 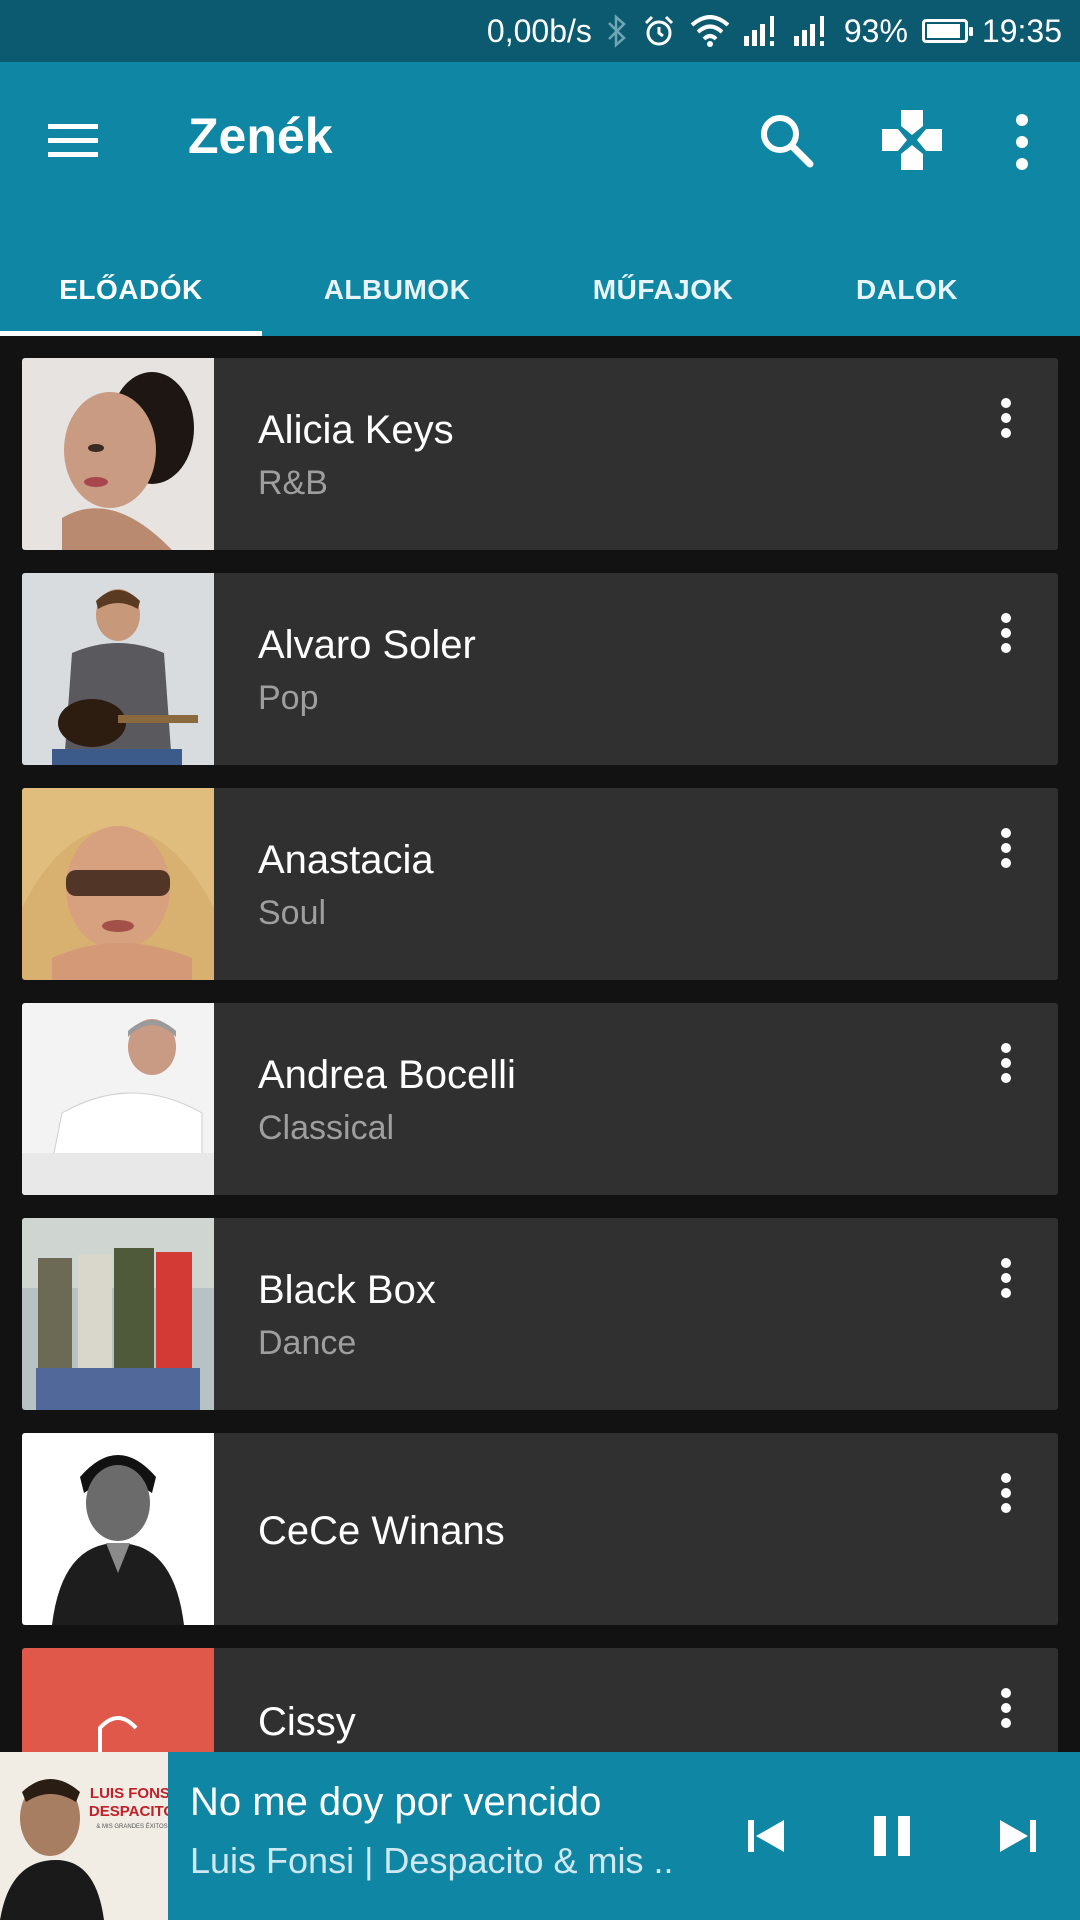 I want to click on artist-genre: Classical, so click(x=326, y=1128).